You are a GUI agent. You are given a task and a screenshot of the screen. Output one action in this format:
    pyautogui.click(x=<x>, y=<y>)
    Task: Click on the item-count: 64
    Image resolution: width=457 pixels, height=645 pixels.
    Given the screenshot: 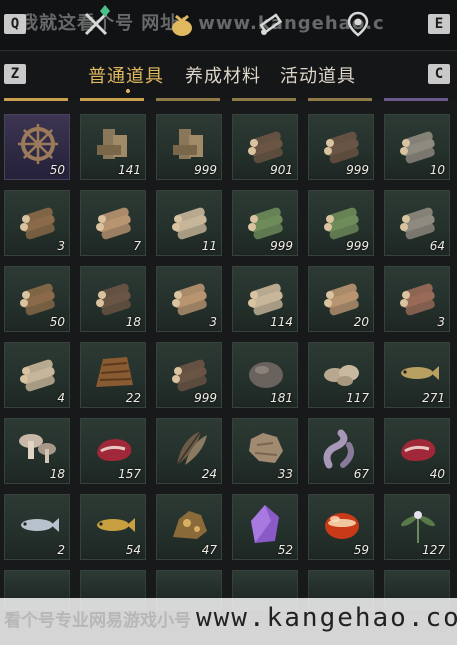 What is the action you would take?
    pyautogui.click(x=437, y=246)
    